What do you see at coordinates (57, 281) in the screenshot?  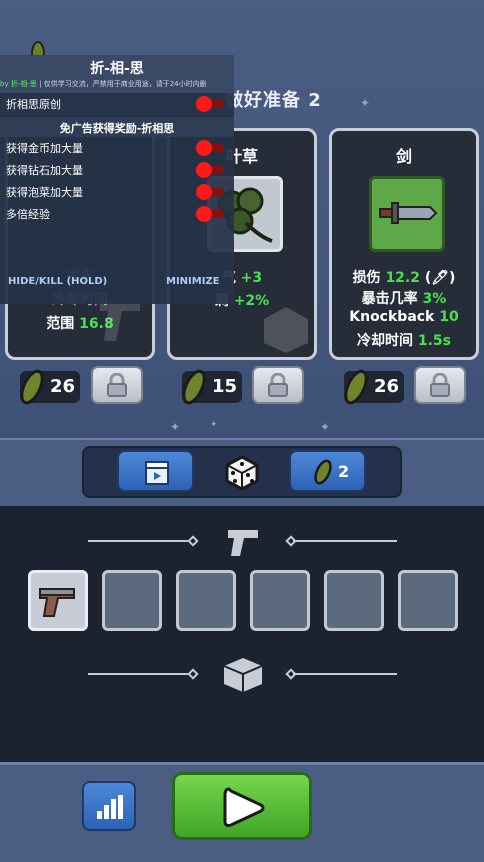 I see `mod-hide-kill-button: HIDE/KILL (HOLD)` at bounding box center [57, 281].